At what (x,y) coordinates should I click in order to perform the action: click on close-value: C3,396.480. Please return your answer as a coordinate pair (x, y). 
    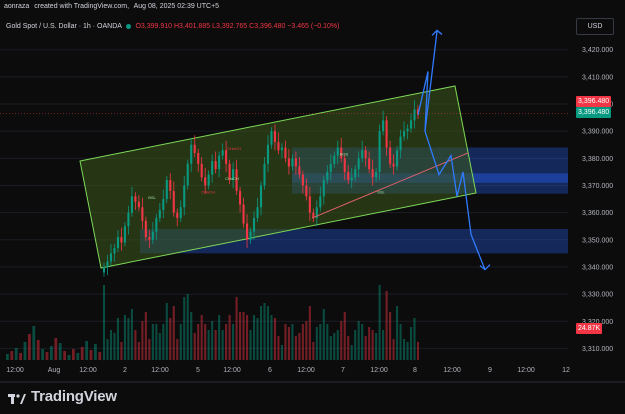
    Looking at the image, I should click on (267, 26).